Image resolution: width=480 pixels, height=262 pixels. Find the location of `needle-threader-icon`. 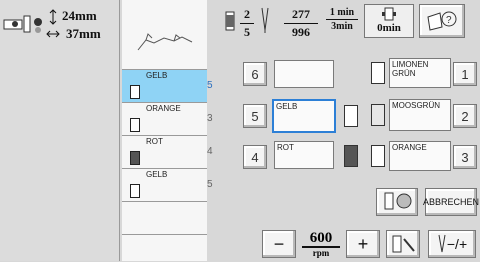

needle-threader-icon is located at coordinates (403, 244).